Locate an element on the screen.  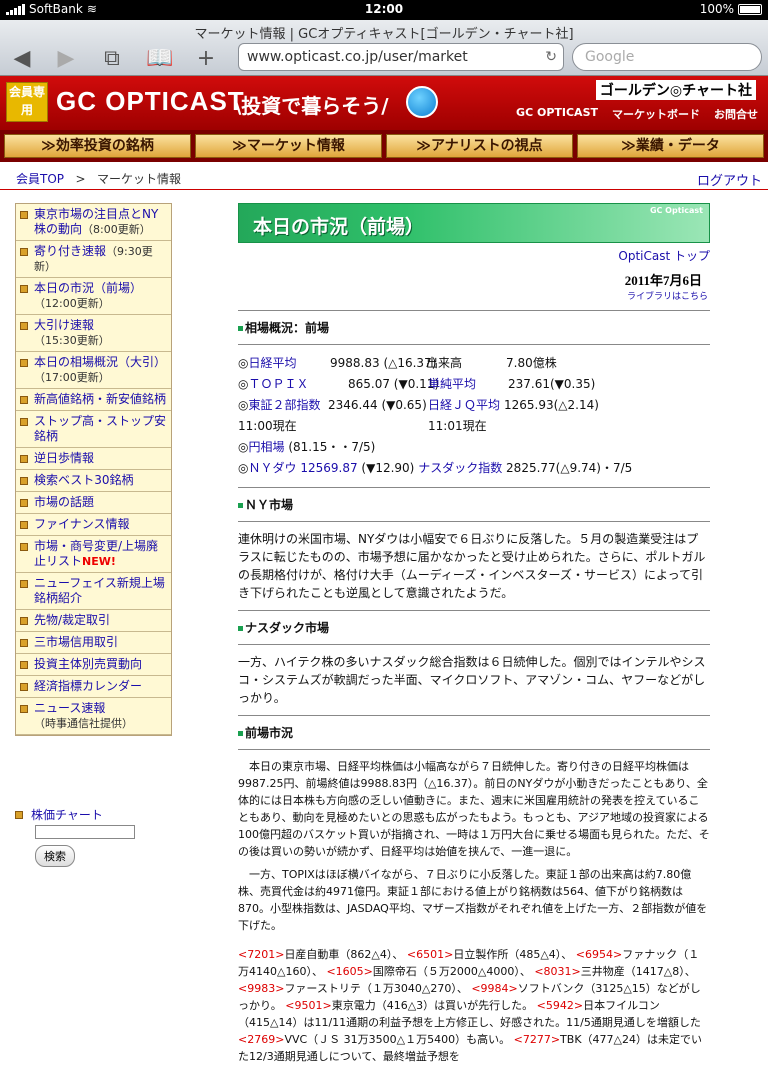
sidebar-link: 寄り付き速報 is located at coordinates (70, 251).